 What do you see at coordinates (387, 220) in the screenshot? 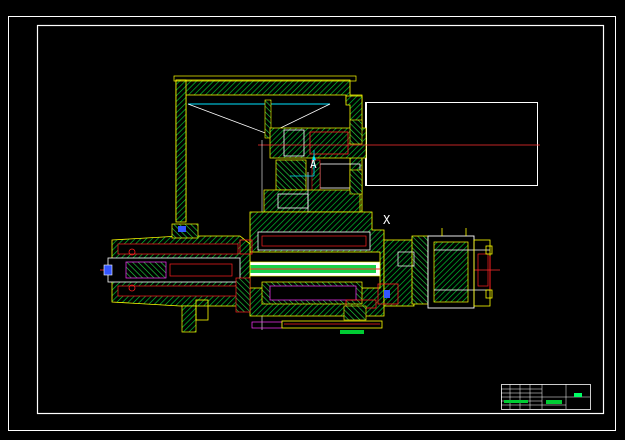
I see `axis-label-x: X` at bounding box center [387, 220].